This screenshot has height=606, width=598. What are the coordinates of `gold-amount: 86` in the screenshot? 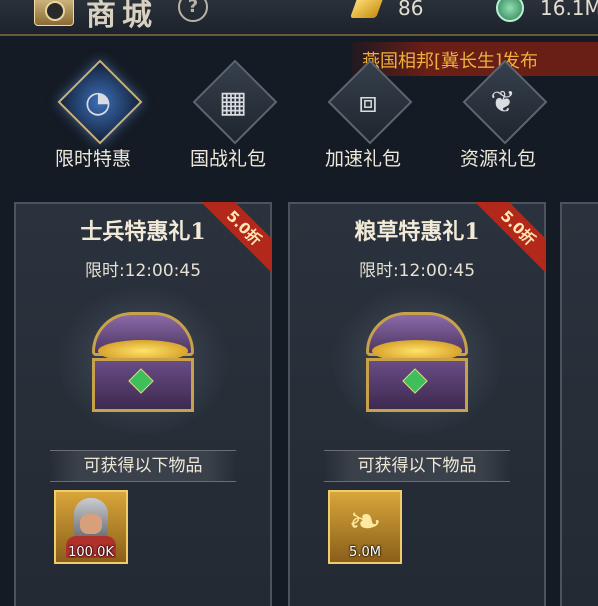 It's located at (411, 10).